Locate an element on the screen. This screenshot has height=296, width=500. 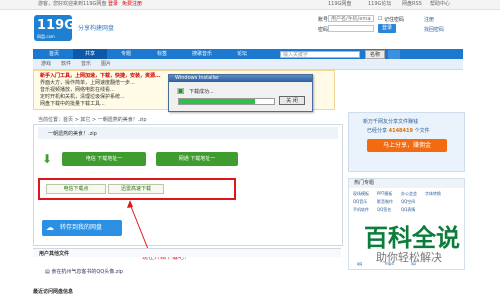
file-title: 一朝遗燕的美食！.zip is located at coordinates (72, 134).